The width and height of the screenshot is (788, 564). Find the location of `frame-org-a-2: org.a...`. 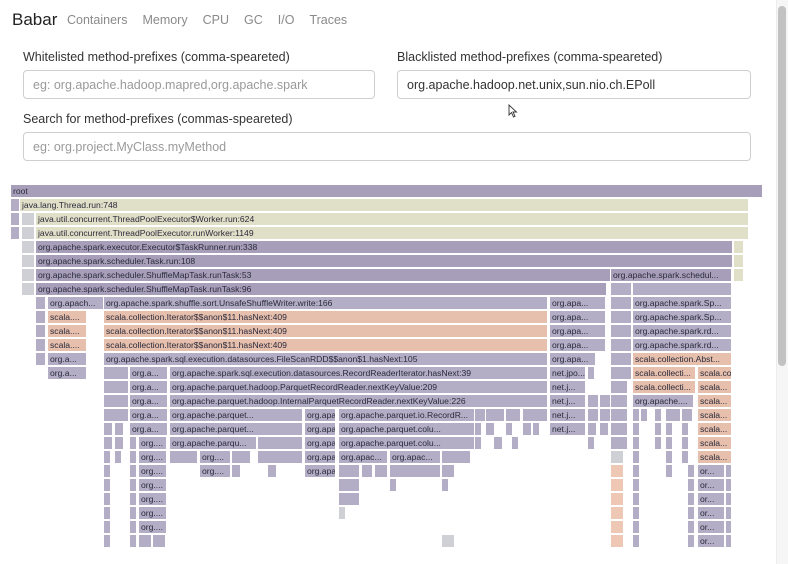

frame-org-a-2: org.a... is located at coordinates (67, 373).